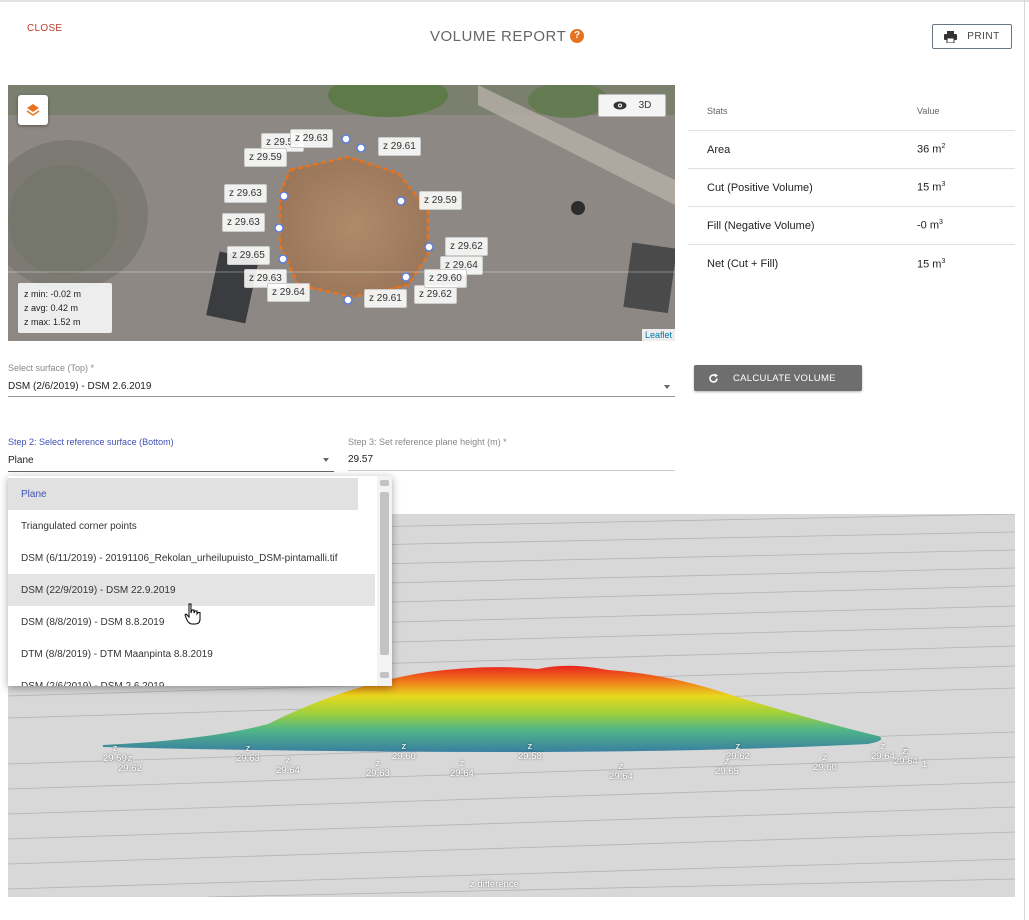 Image resolution: width=1029 pixels, height=920 pixels. Describe the element at coordinates (511, 470) in the screenshot. I see `plane-height-underline` at that location.